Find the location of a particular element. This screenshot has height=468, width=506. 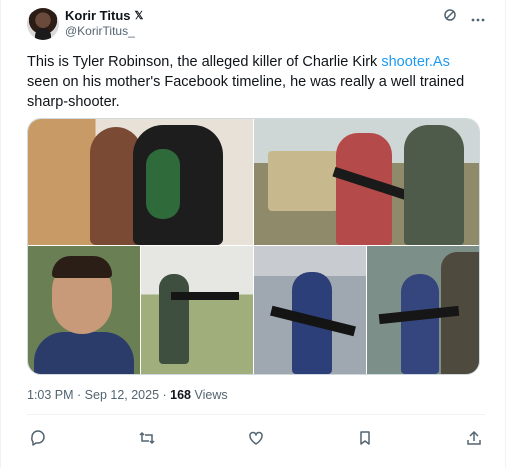

tweet-meta: 1:03 PM · Sep 12, 2025 · 168 Views is located at coordinates (127, 395).